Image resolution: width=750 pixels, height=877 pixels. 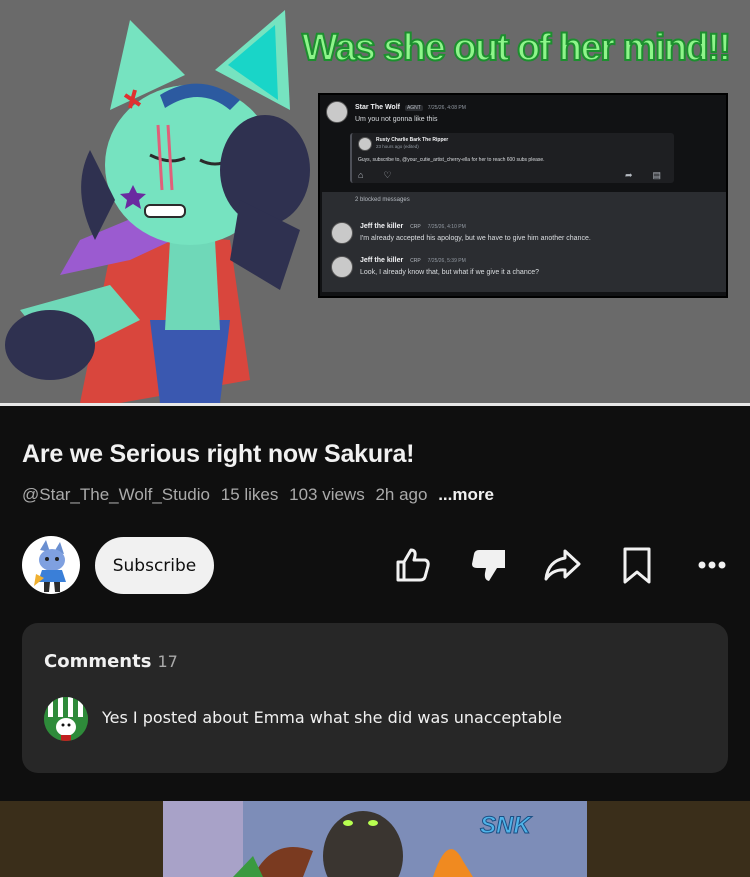 I want to click on save-icon, so click(x=637, y=565).